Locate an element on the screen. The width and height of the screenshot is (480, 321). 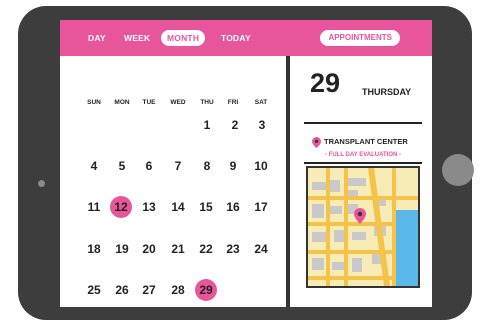
event-title: TRANSPLANT CENTER is located at coordinates (366, 141).